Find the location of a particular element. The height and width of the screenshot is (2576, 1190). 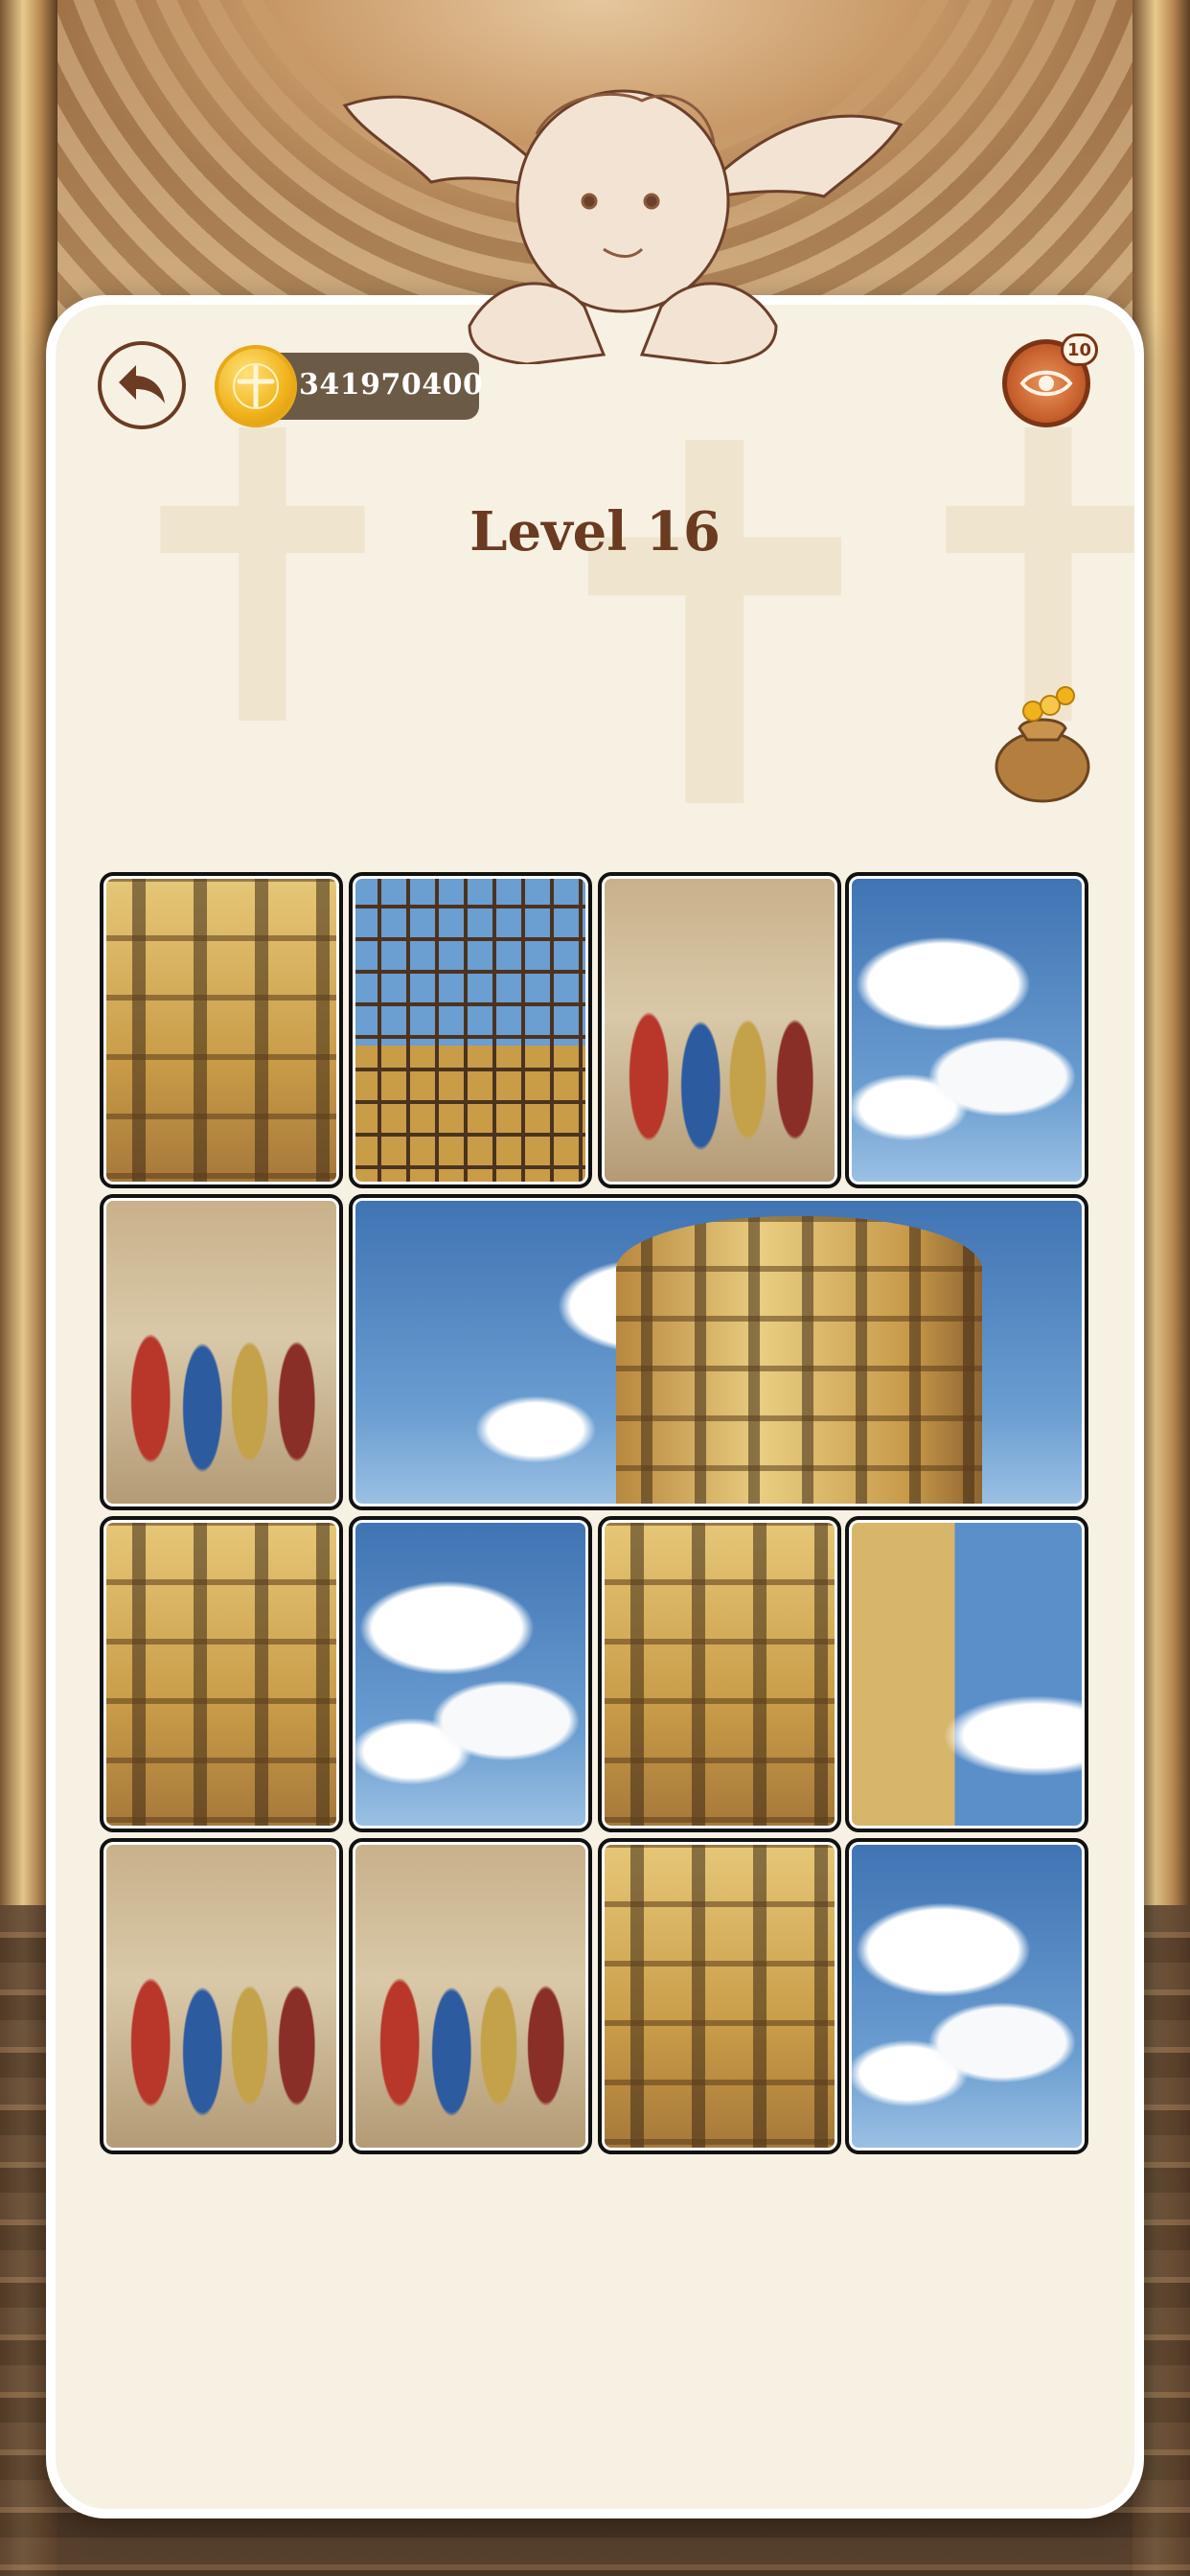

coin-icon is located at coordinates (256, 386).